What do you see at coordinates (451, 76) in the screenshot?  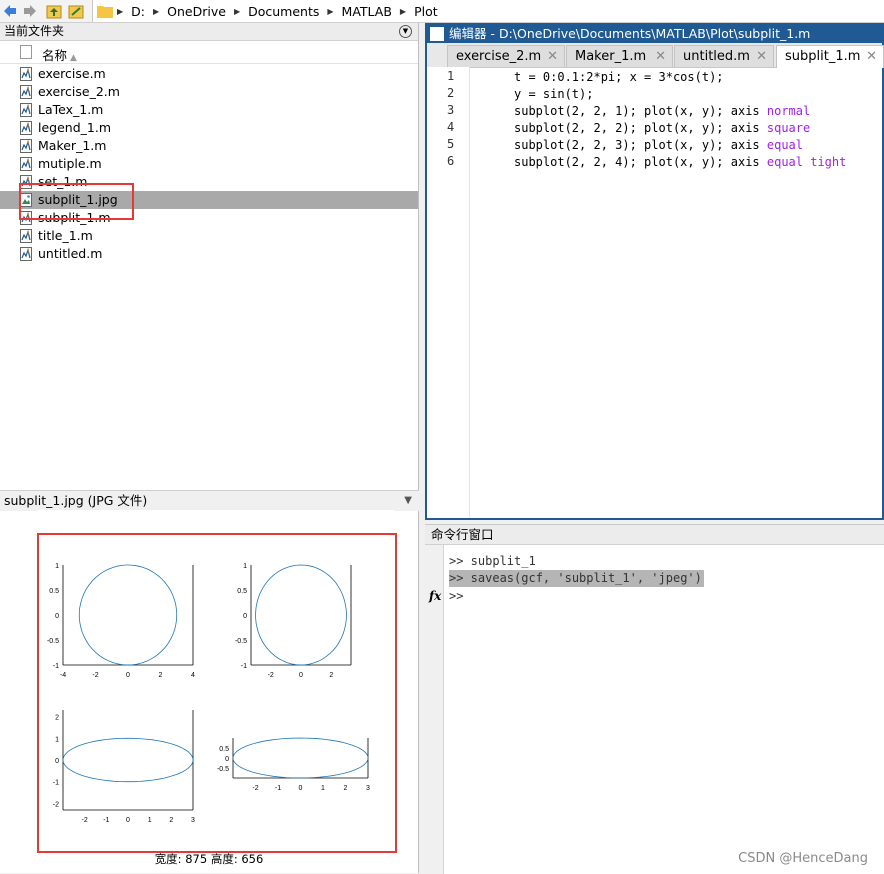 I see `line-number: 1` at bounding box center [451, 76].